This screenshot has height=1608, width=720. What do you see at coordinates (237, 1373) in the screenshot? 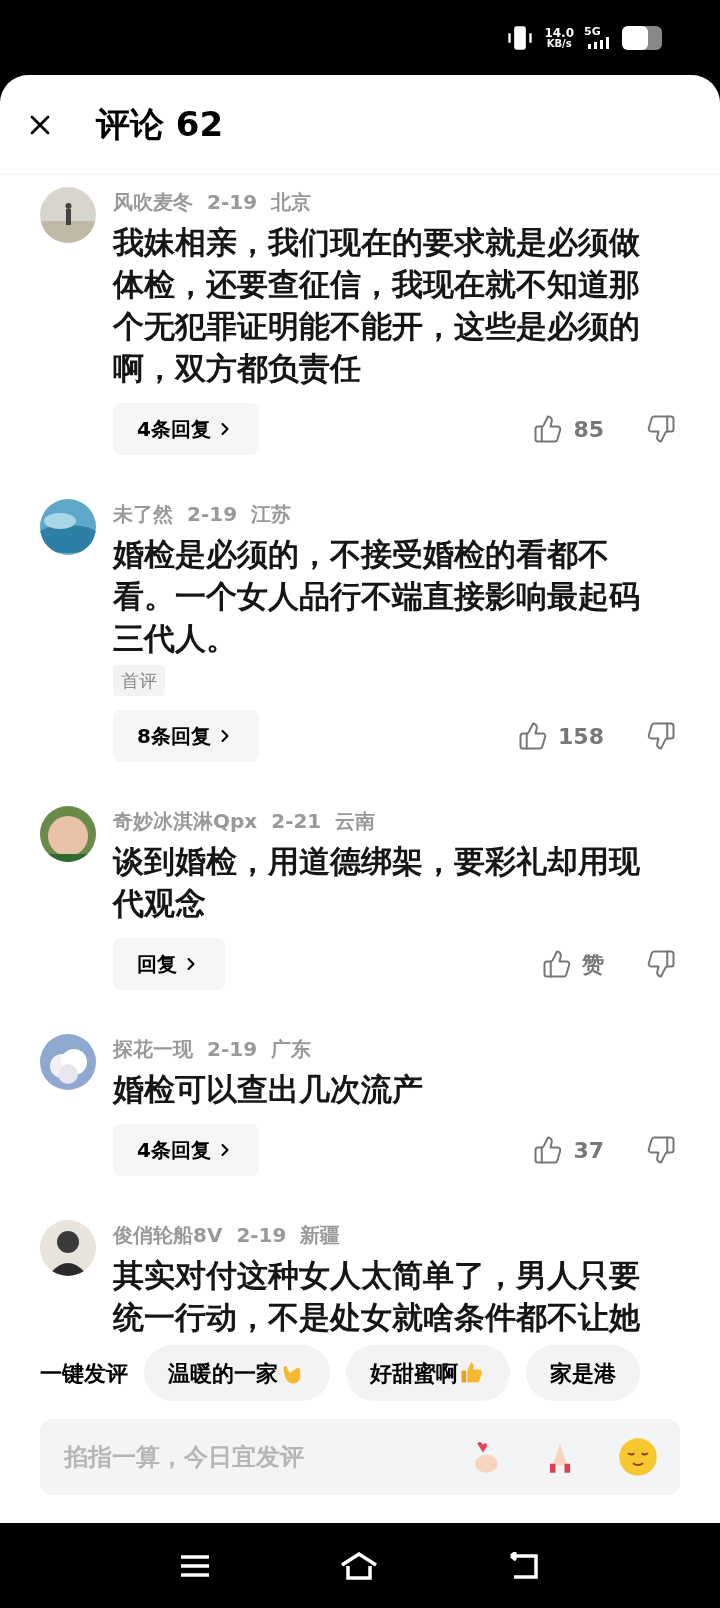
I see `quick-comment-chip: 温暖的一家` at bounding box center [237, 1373].